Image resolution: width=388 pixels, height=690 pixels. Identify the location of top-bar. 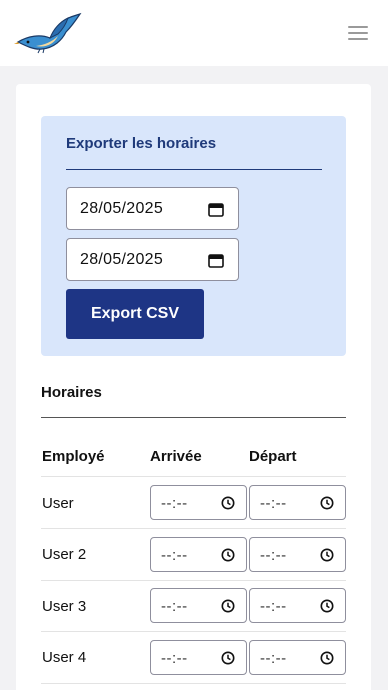
(194, 33).